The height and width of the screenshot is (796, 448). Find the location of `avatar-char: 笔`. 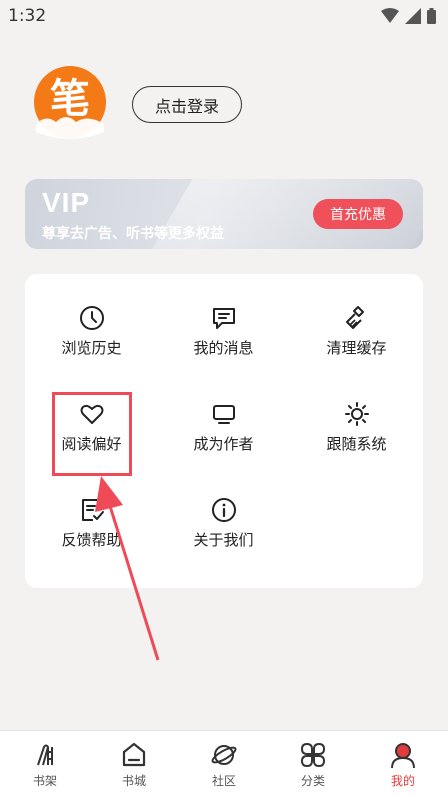

avatar-char: 笔 is located at coordinates (70, 99).